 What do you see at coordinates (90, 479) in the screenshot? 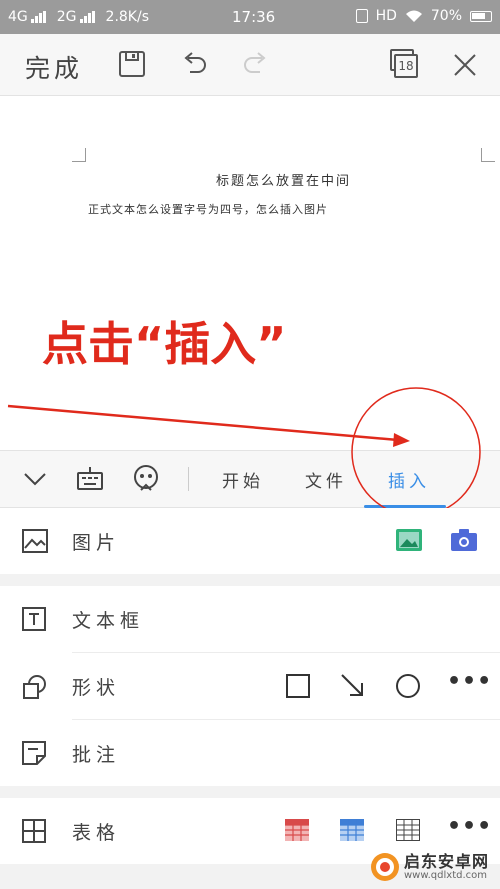
I see `keyboard-icon` at bounding box center [90, 479].